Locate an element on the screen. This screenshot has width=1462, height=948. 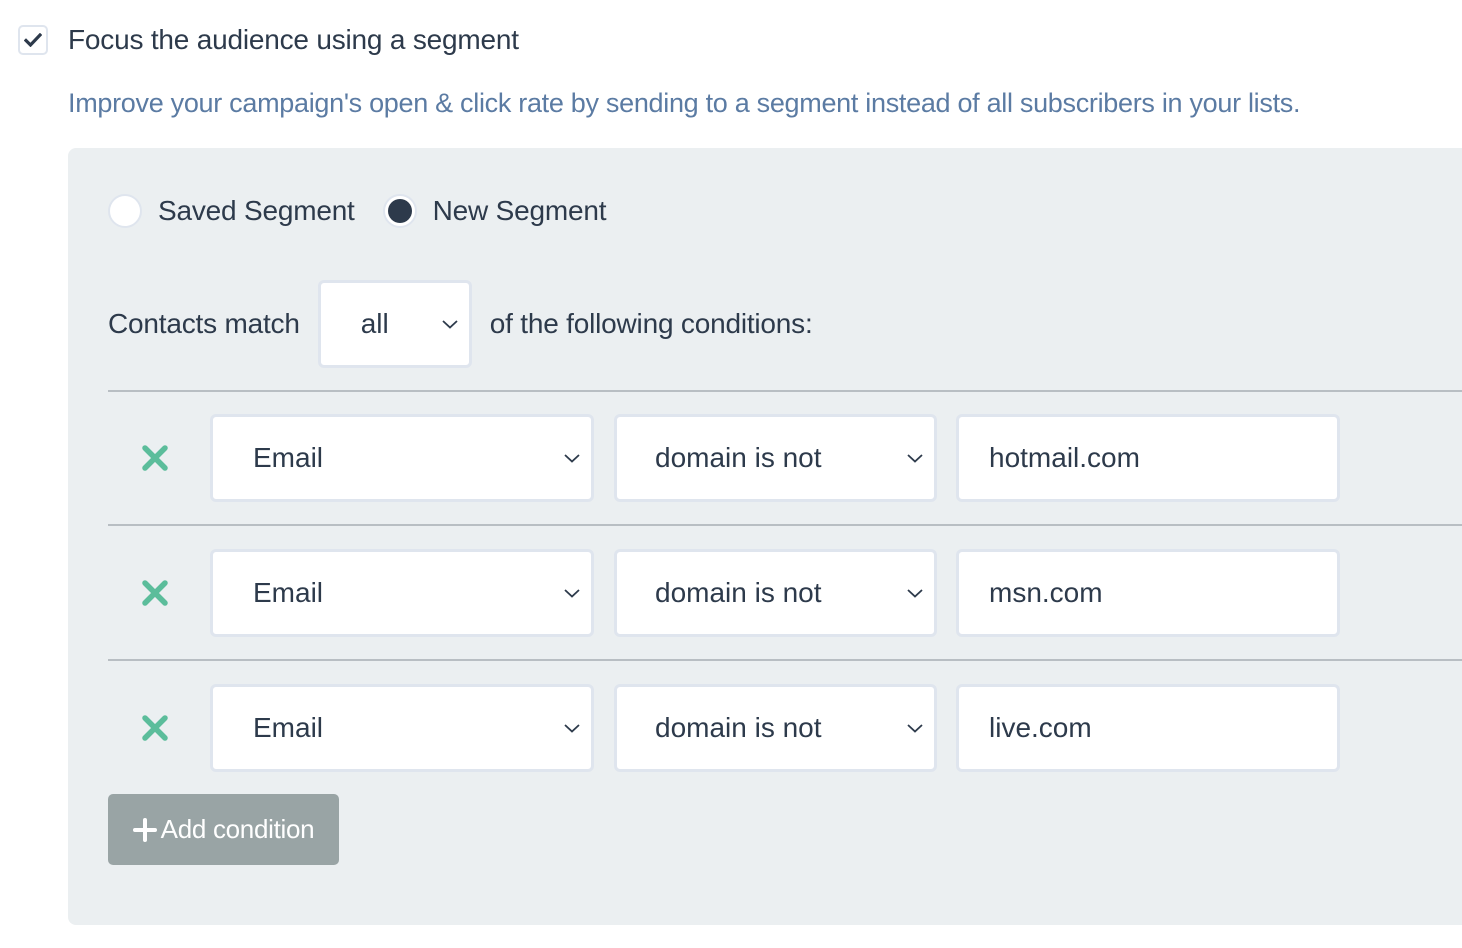
saved-segment-label: Saved Segment is located at coordinates (256, 211).